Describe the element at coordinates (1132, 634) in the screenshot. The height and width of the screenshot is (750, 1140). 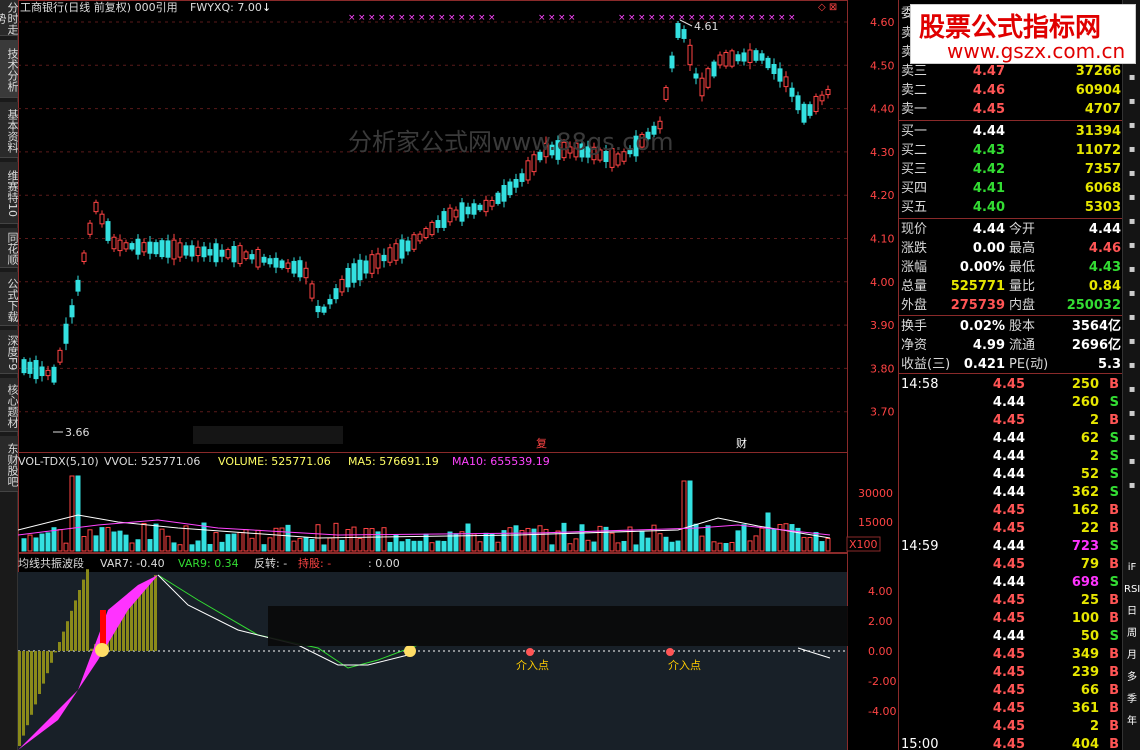
I see `tool-week: 周` at that location.